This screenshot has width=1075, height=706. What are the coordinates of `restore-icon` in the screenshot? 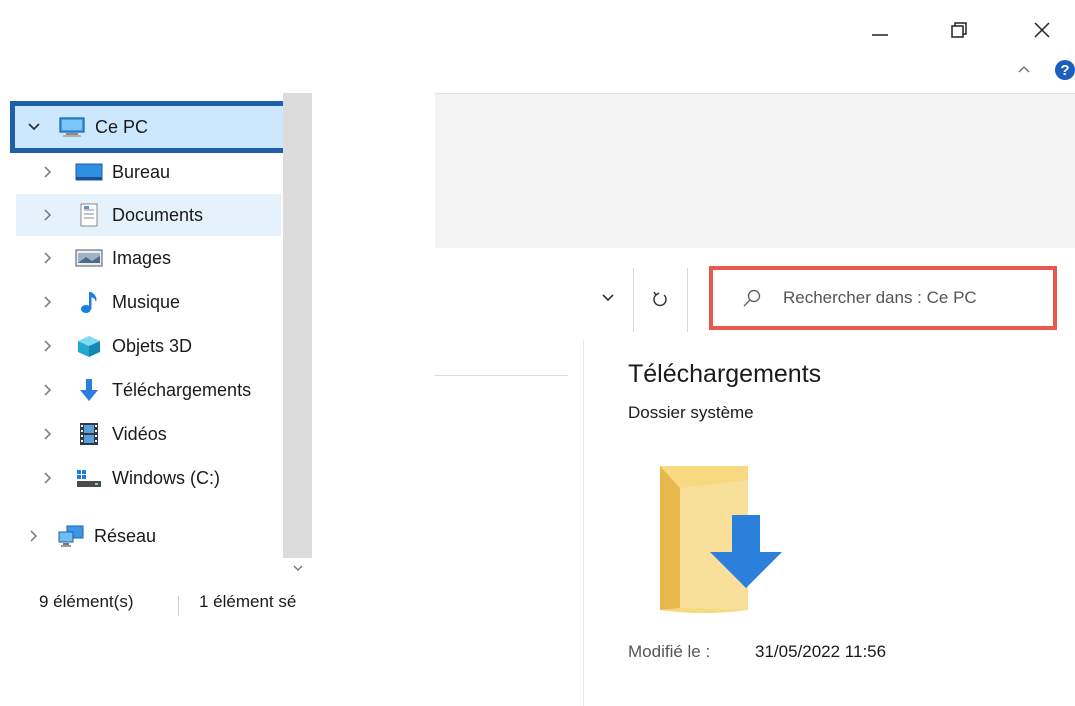 It's located at (959, 30).